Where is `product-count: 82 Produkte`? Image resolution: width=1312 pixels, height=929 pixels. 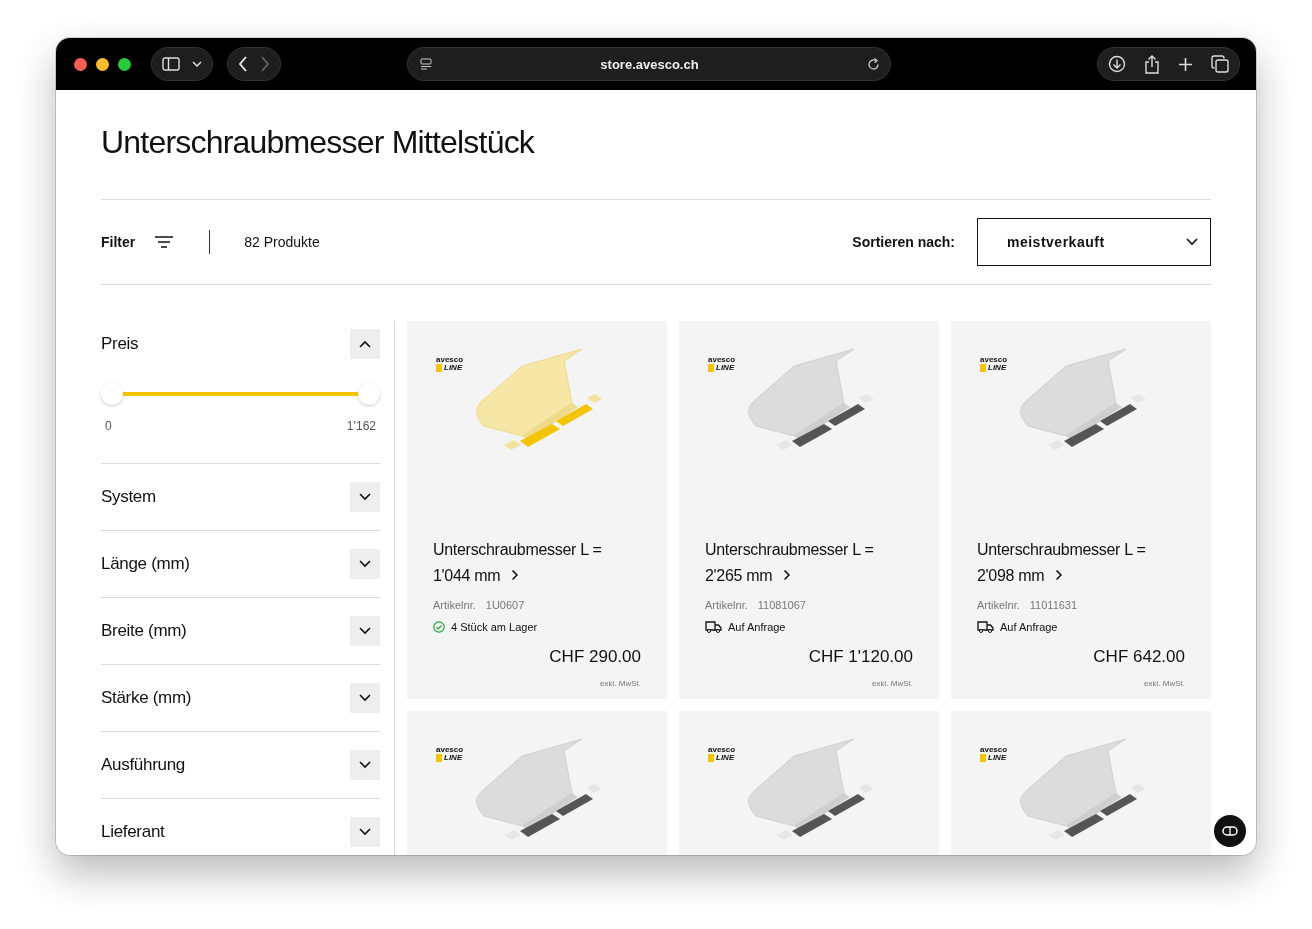
product-count: 82 Produkte is located at coordinates (282, 242).